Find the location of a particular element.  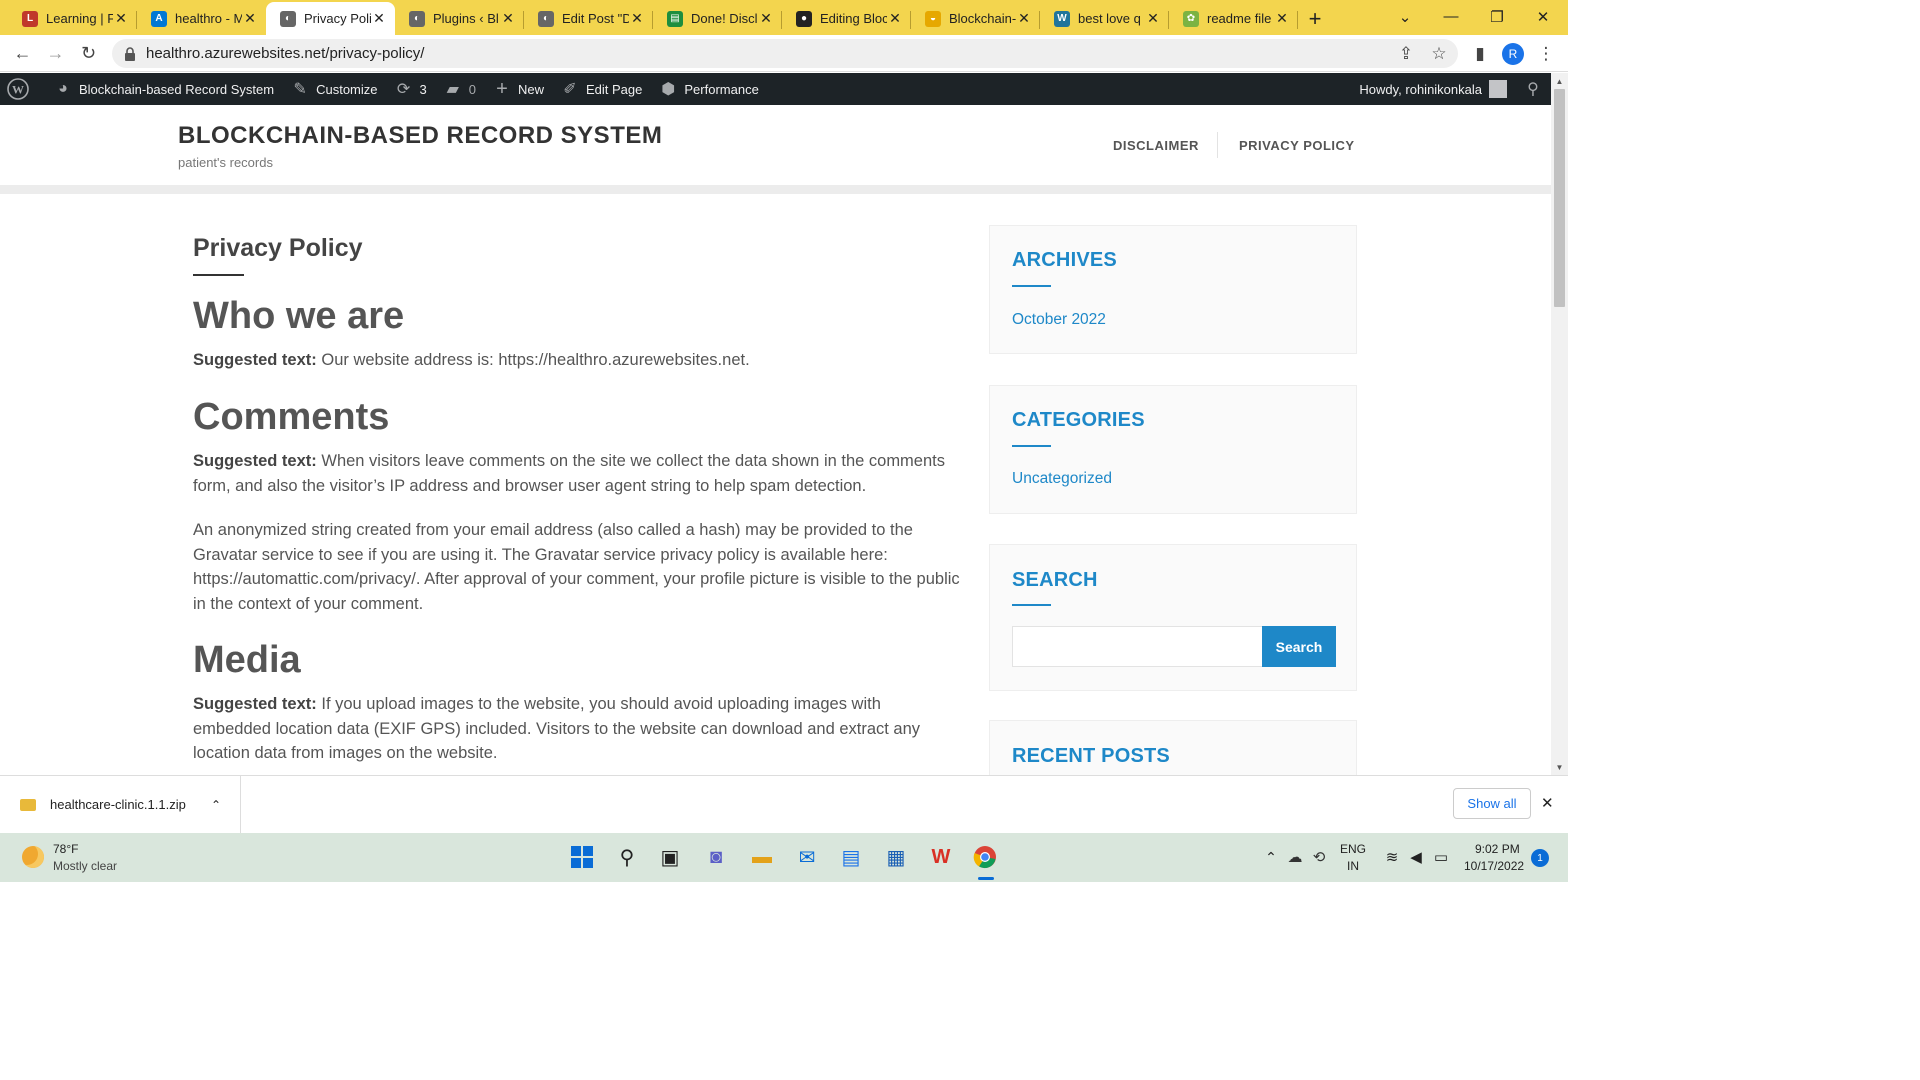

admin-new: + New is located at coordinates (518, 89).